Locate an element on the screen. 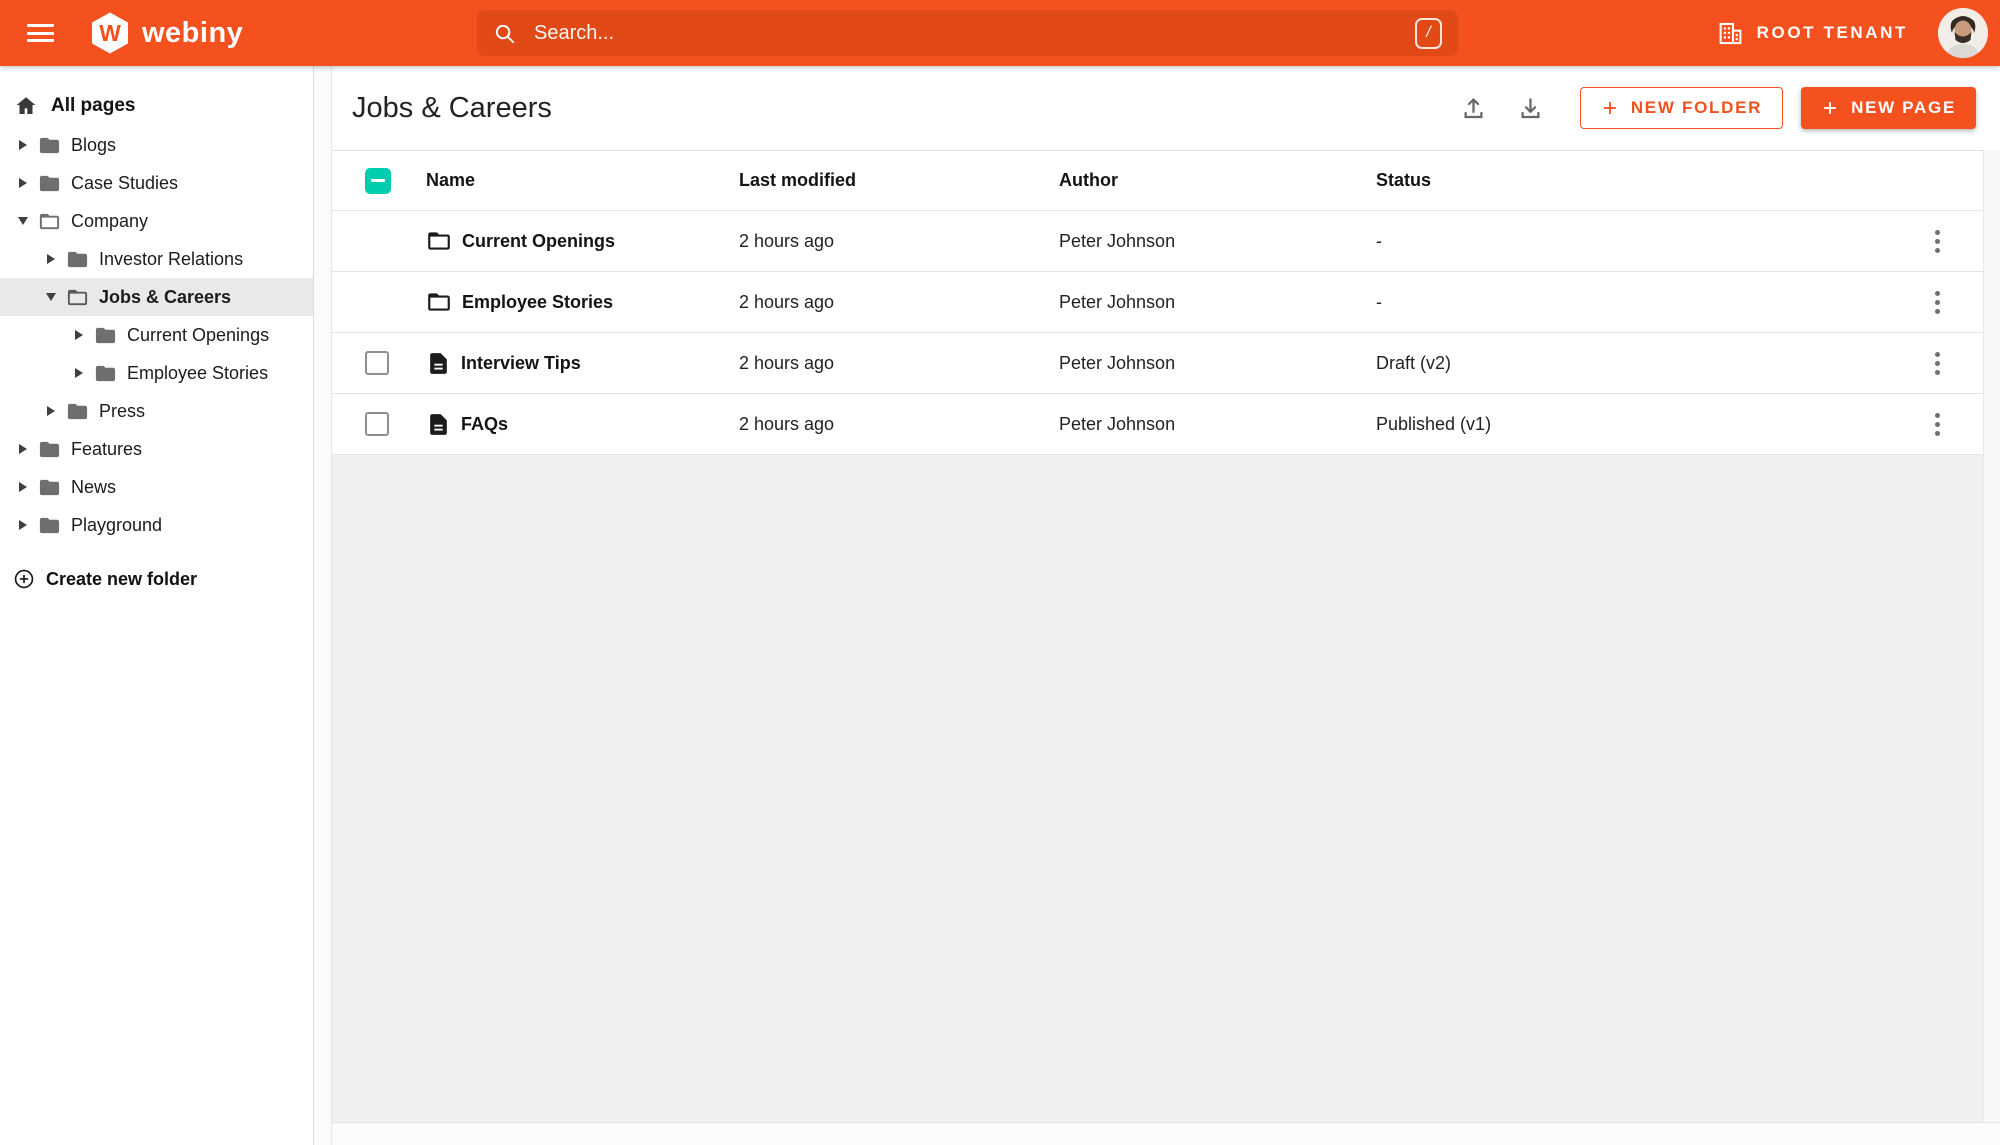  plus-icon is located at coordinates (1830, 108).